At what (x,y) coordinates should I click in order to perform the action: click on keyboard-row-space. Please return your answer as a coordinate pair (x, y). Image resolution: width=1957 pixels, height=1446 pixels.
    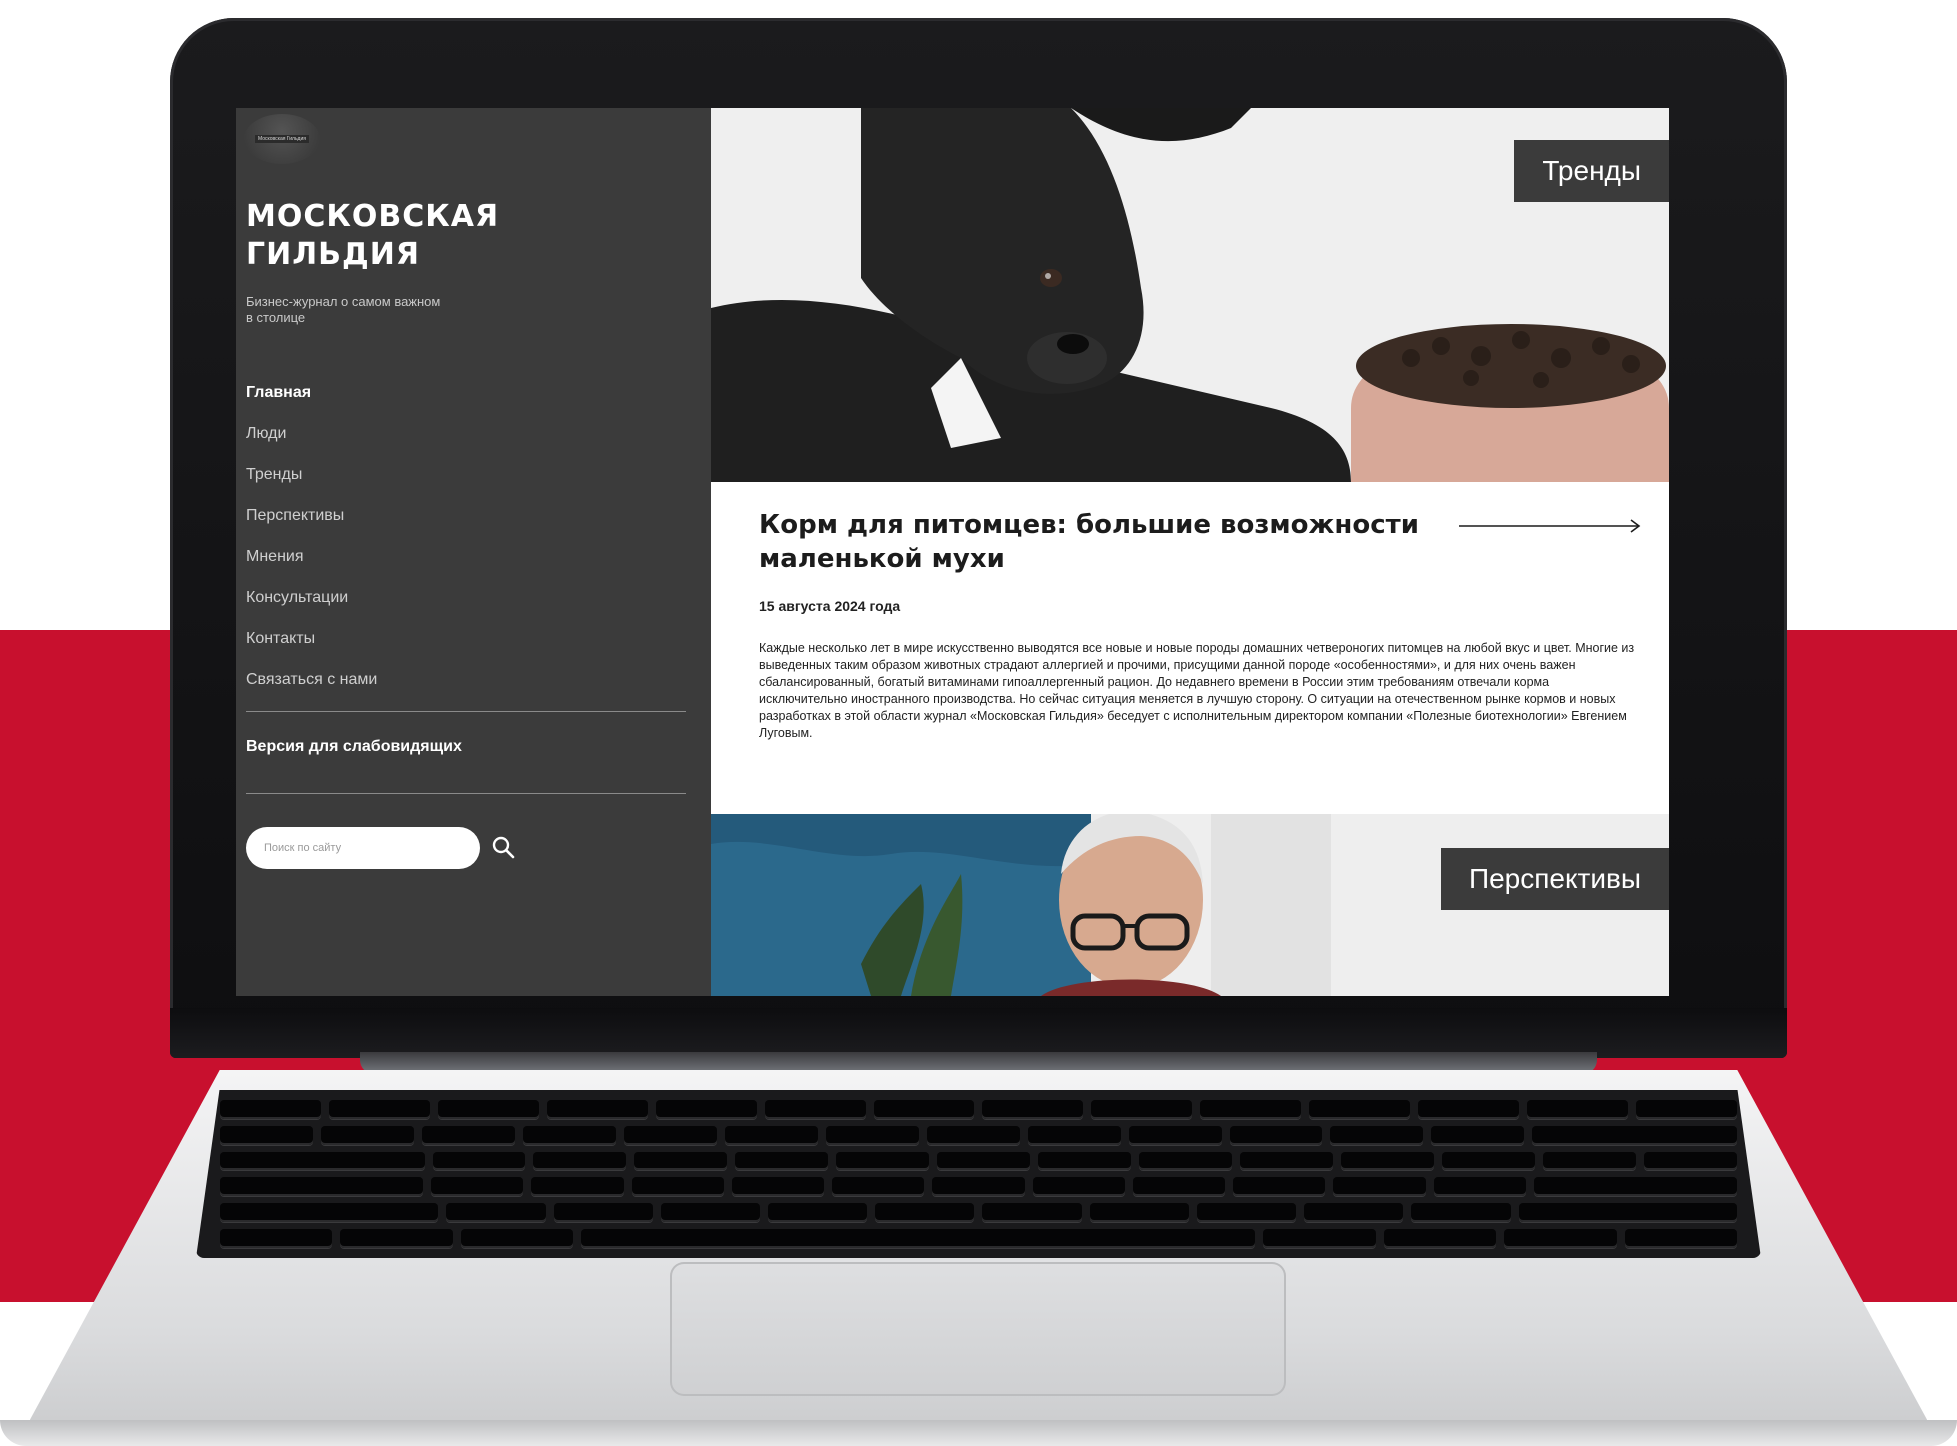
    Looking at the image, I should click on (979, 1238).